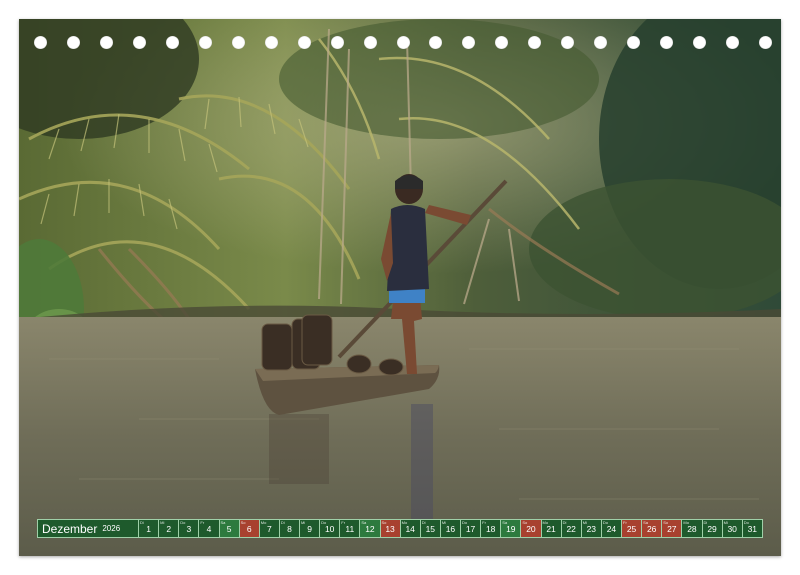 This screenshot has height=575, width=800. Describe the element at coordinates (400, 24) in the screenshot. I see `binding-holes` at that location.